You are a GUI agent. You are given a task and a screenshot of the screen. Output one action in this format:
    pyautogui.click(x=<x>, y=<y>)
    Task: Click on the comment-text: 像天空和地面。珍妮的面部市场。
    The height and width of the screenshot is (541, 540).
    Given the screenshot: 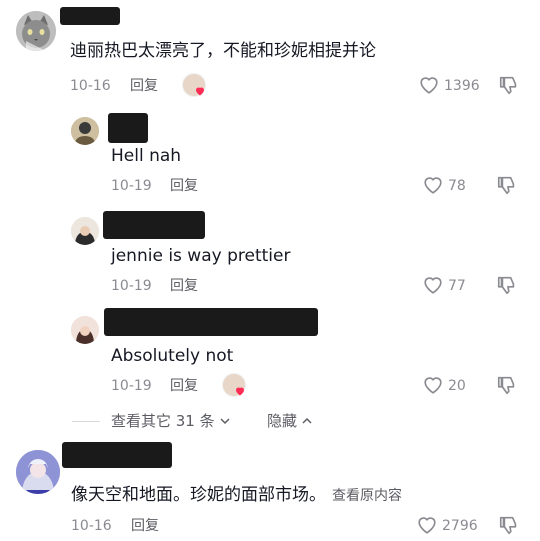 What is the action you would take?
    pyautogui.click(x=198, y=495)
    